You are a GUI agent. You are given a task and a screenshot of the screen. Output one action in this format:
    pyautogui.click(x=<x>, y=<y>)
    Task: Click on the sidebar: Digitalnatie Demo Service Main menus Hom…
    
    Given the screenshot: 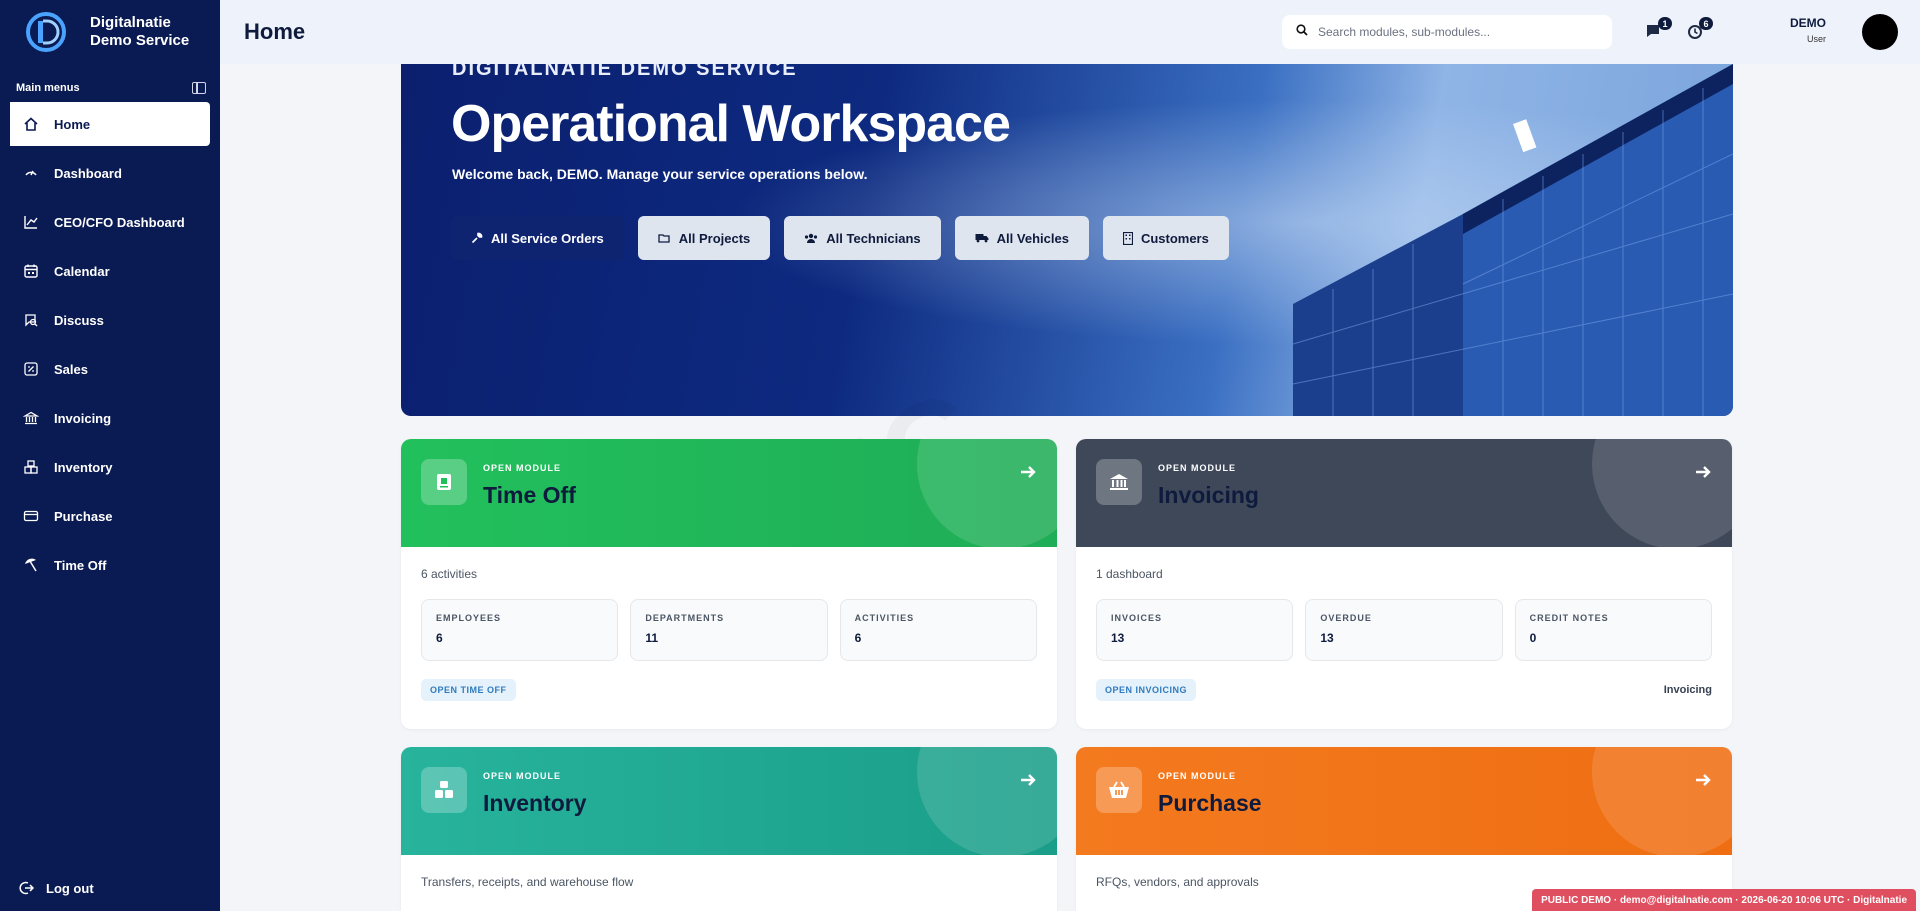 What is the action you would take?
    pyautogui.click(x=110, y=455)
    